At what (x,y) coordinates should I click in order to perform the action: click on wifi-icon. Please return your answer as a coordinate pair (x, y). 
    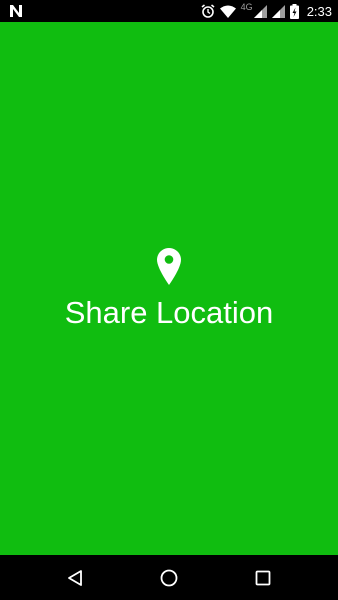
    Looking at the image, I should click on (227, 11).